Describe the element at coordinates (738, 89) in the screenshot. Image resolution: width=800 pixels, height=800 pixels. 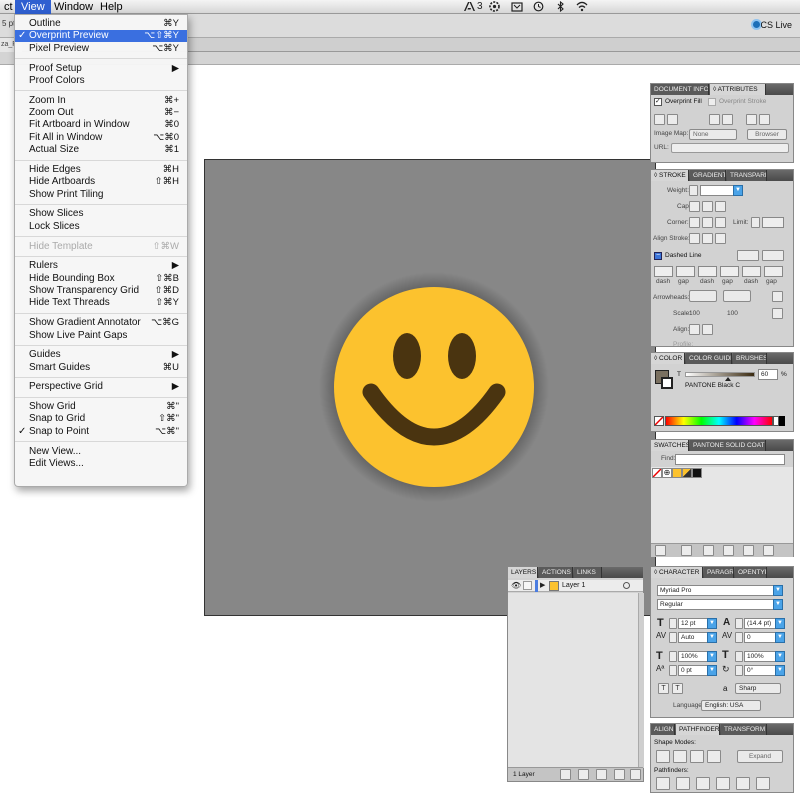
I see `tab-attributes: ◊ ATTRIBUTES` at that location.